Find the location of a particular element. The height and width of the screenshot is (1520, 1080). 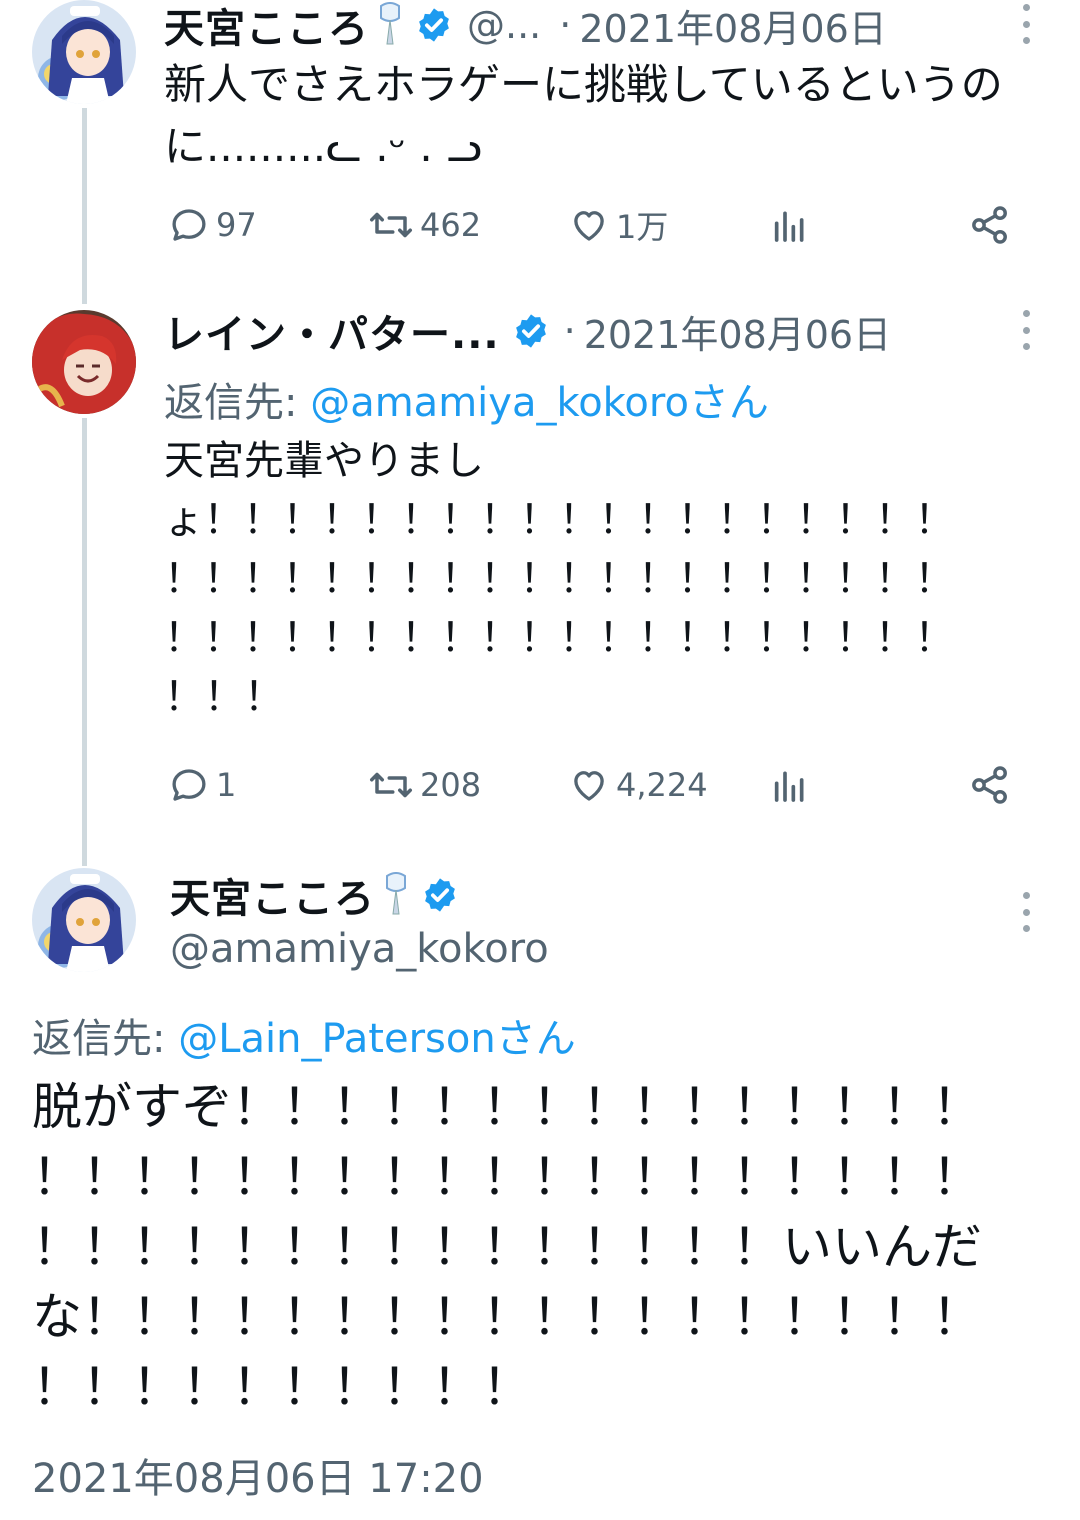

reply-button: 1 is located at coordinates (202, 785).